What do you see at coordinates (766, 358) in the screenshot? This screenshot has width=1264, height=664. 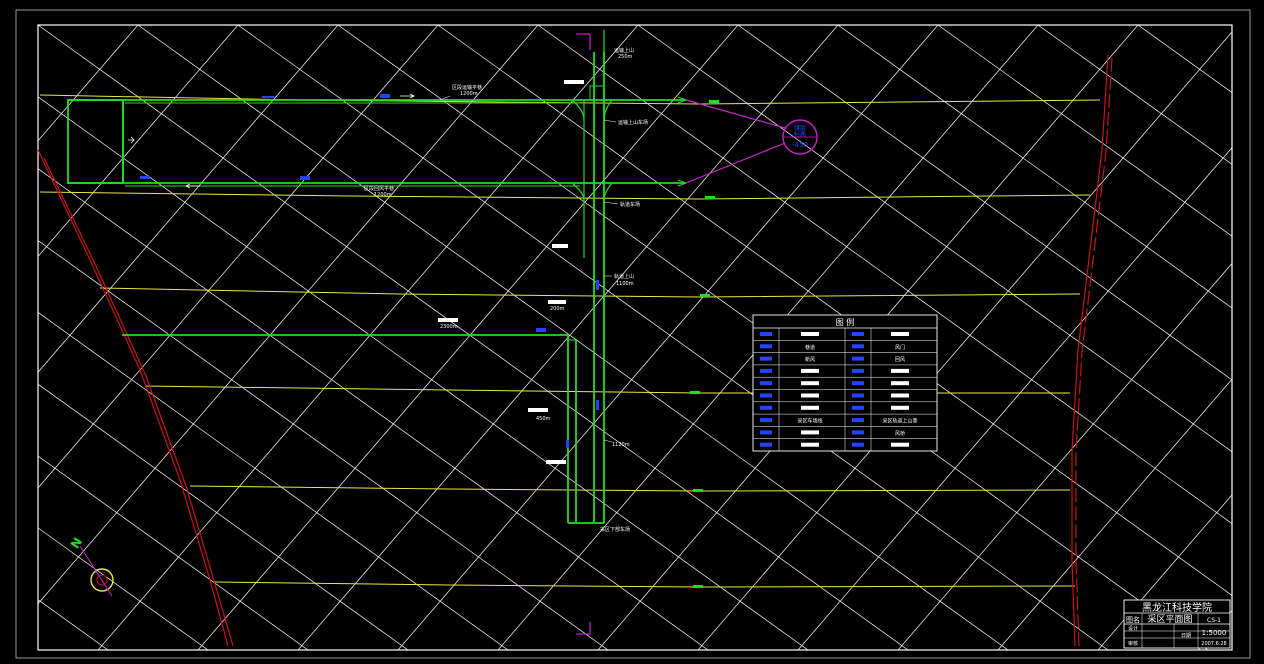 I see `fresh-air-arrow-icon` at bounding box center [766, 358].